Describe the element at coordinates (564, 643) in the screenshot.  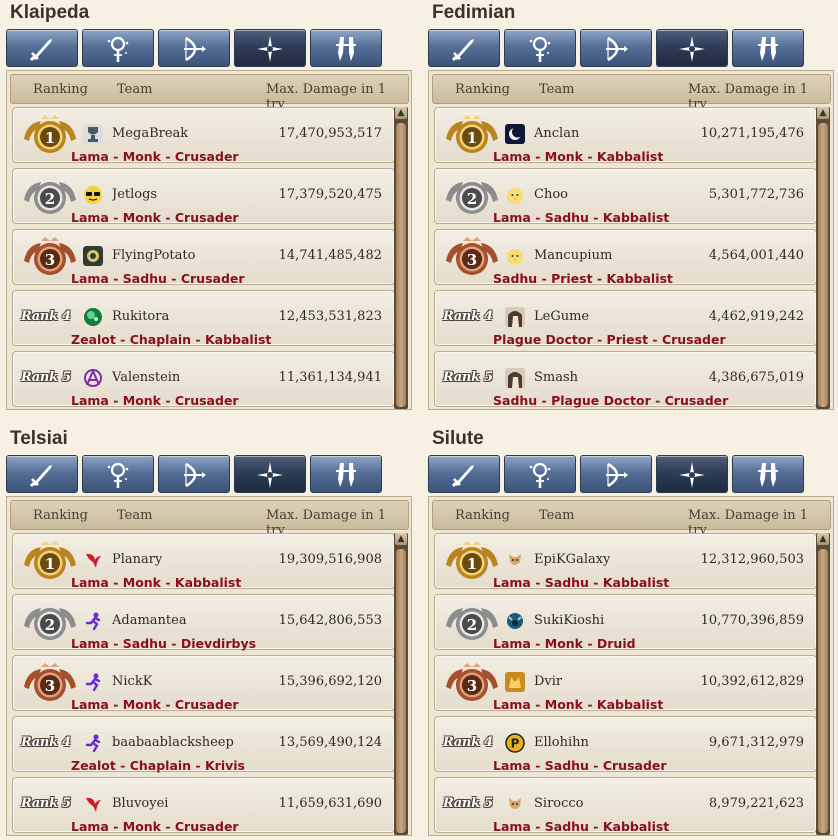
I see `team-classes: Lama - Monk - Druid` at that location.